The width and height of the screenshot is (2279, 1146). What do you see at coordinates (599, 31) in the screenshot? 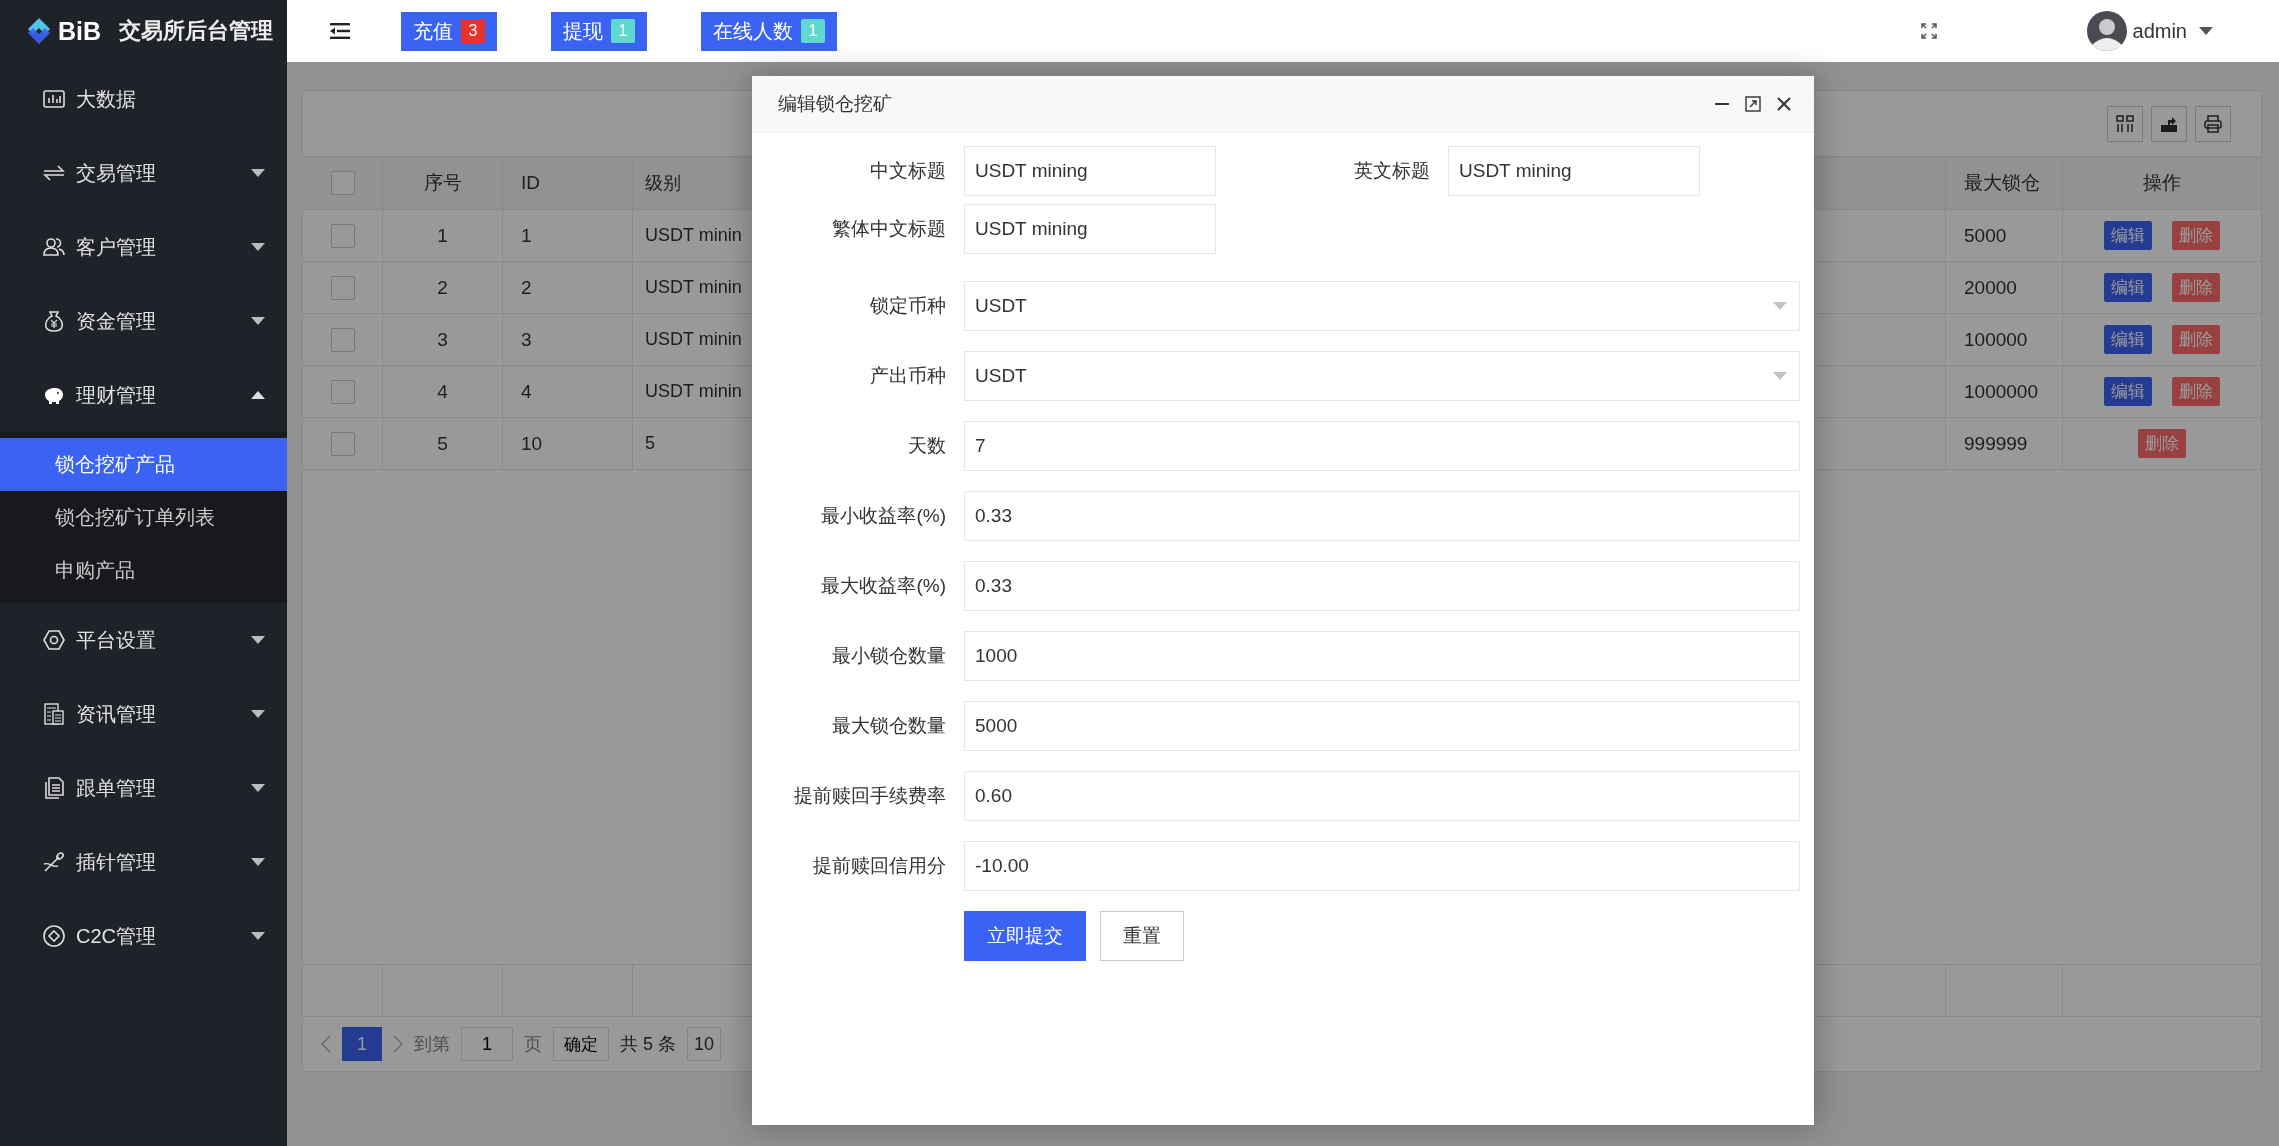
I see `shortcut-button: 提现 1` at bounding box center [599, 31].